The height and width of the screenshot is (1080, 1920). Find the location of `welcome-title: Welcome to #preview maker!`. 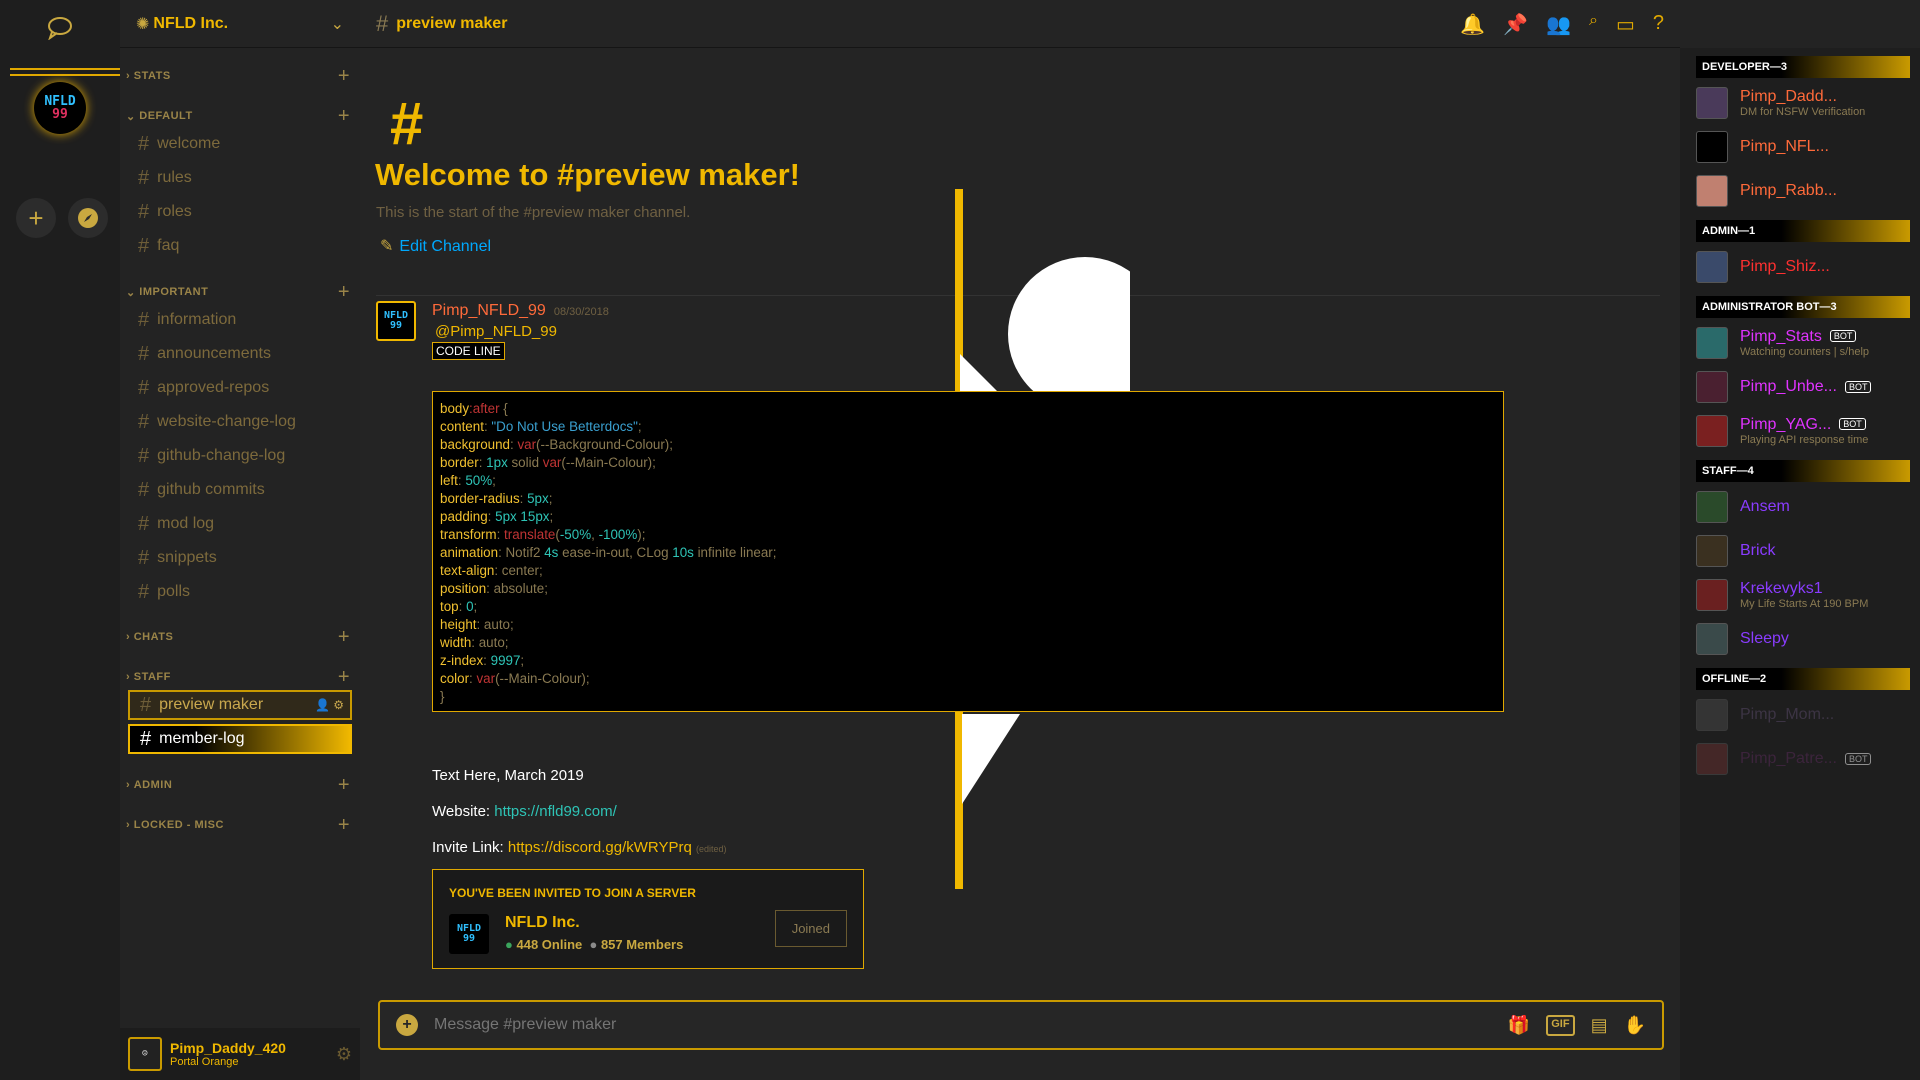

welcome-title: Welcome to #preview maker! is located at coordinates (587, 174).